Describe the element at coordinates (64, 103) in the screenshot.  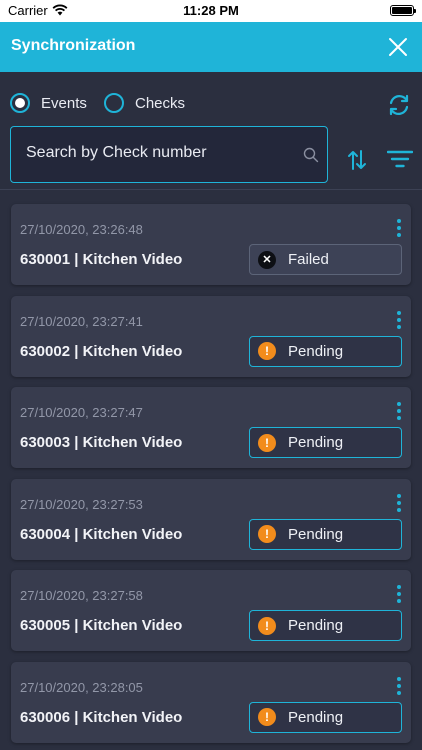
I see `radio-events-label: Events` at that location.